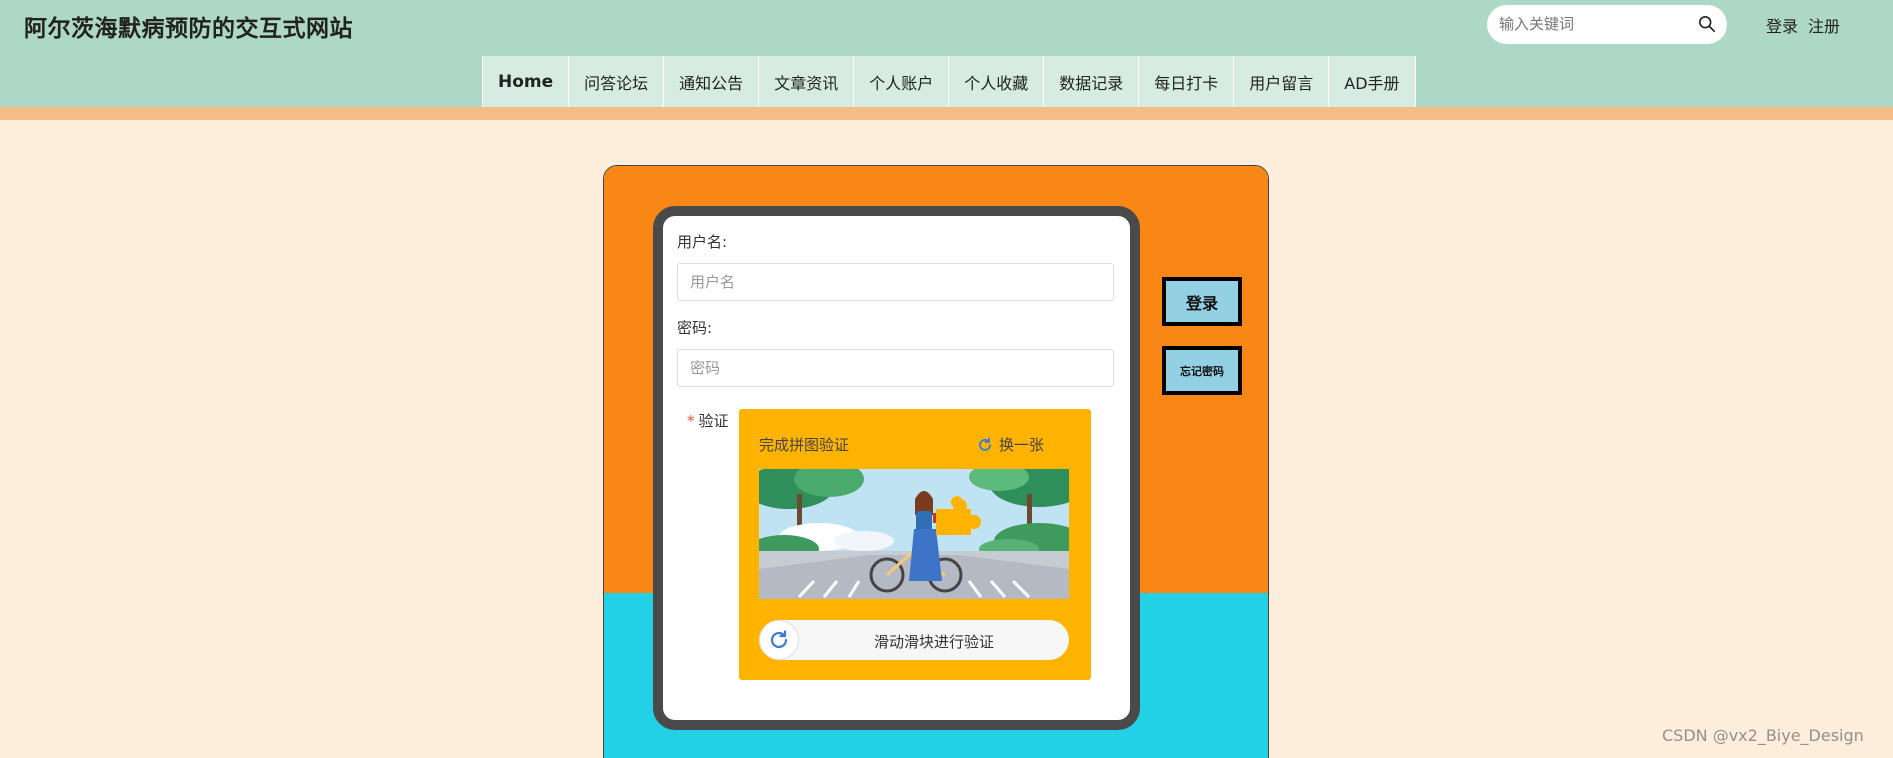  I want to click on slider-hint-text: 滑动滑块进行验证, so click(933, 642).